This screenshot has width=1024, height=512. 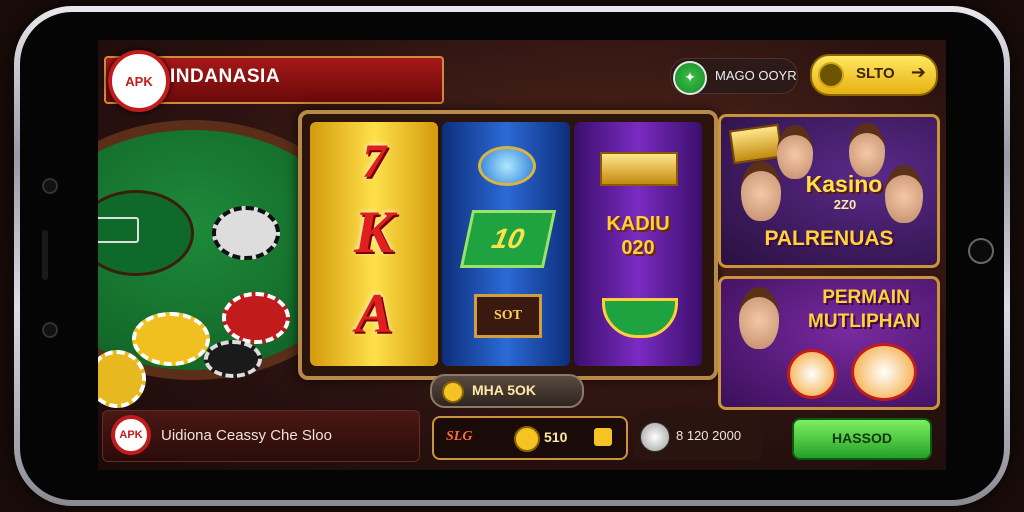 I want to click on home-button, so click(x=981, y=251).